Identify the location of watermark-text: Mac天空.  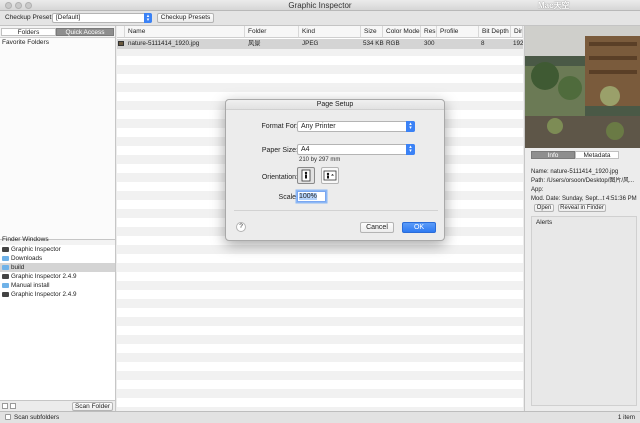
(554, 5).